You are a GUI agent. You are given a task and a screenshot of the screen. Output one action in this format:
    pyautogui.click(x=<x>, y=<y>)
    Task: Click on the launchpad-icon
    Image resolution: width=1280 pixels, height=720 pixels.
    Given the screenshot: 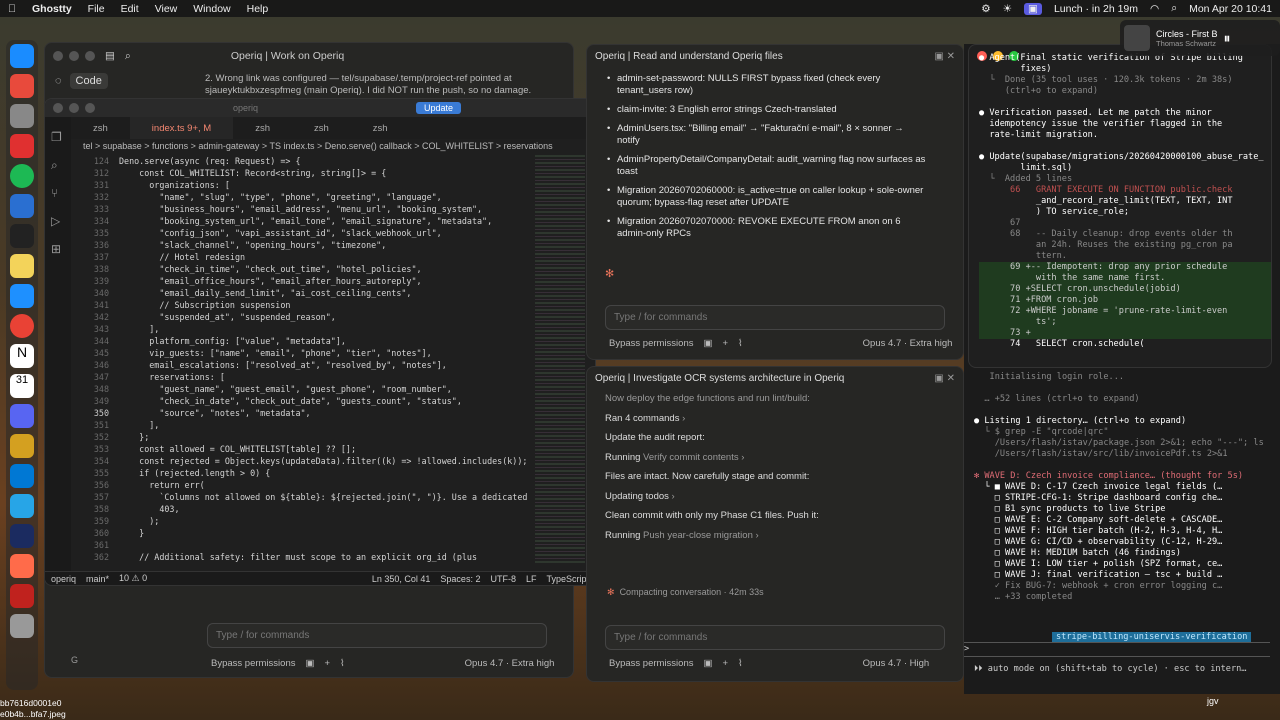 What is the action you would take?
    pyautogui.click(x=22, y=86)
    